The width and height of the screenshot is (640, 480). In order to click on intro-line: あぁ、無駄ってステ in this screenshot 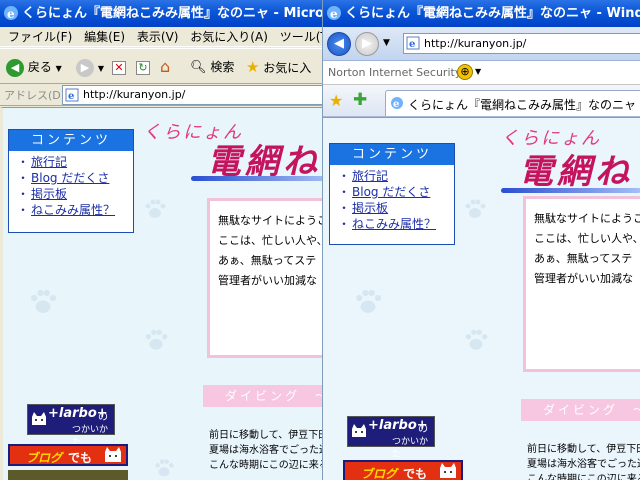, I will do `click(267, 260)`.